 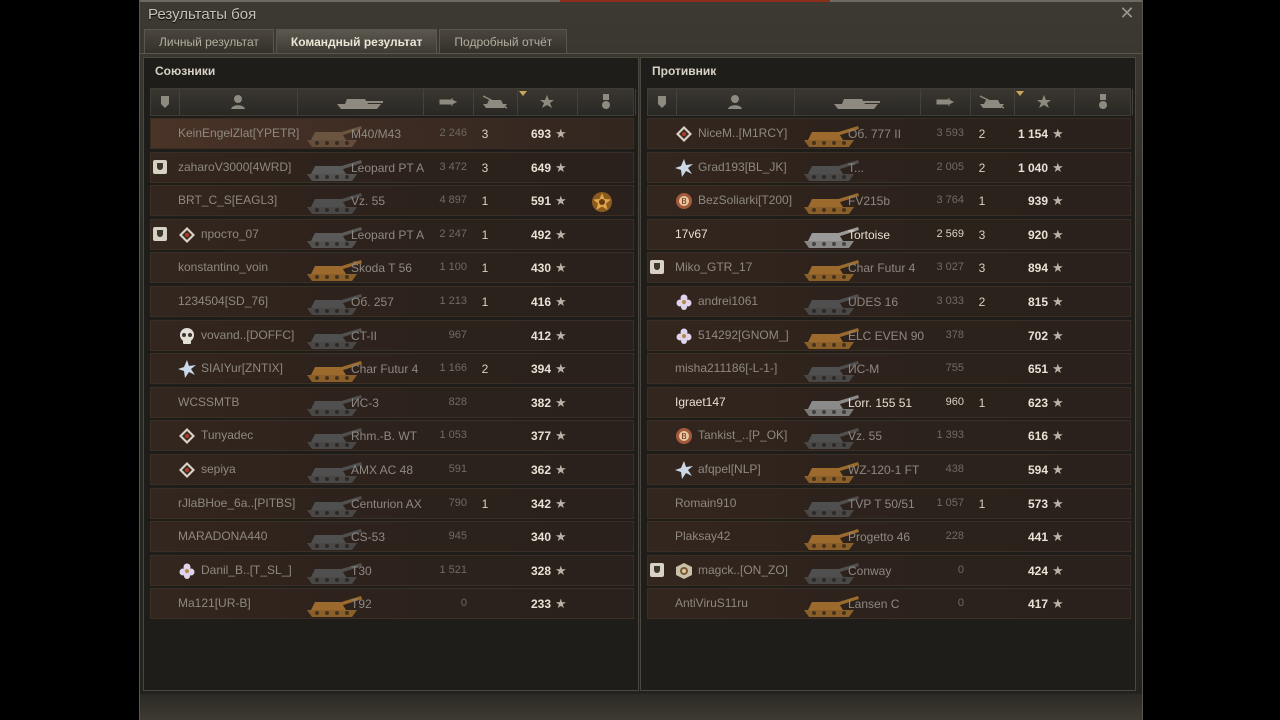 What do you see at coordinates (1037, 503) in the screenshot?
I see `xp-value: 573` at bounding box center [1037, 503].